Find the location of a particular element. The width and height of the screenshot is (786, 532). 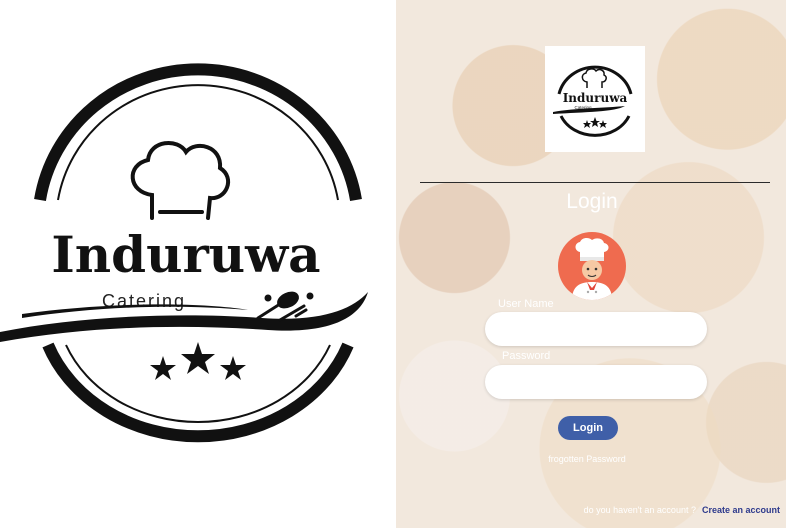

chef-avatar is located at coordinates (592, 266).